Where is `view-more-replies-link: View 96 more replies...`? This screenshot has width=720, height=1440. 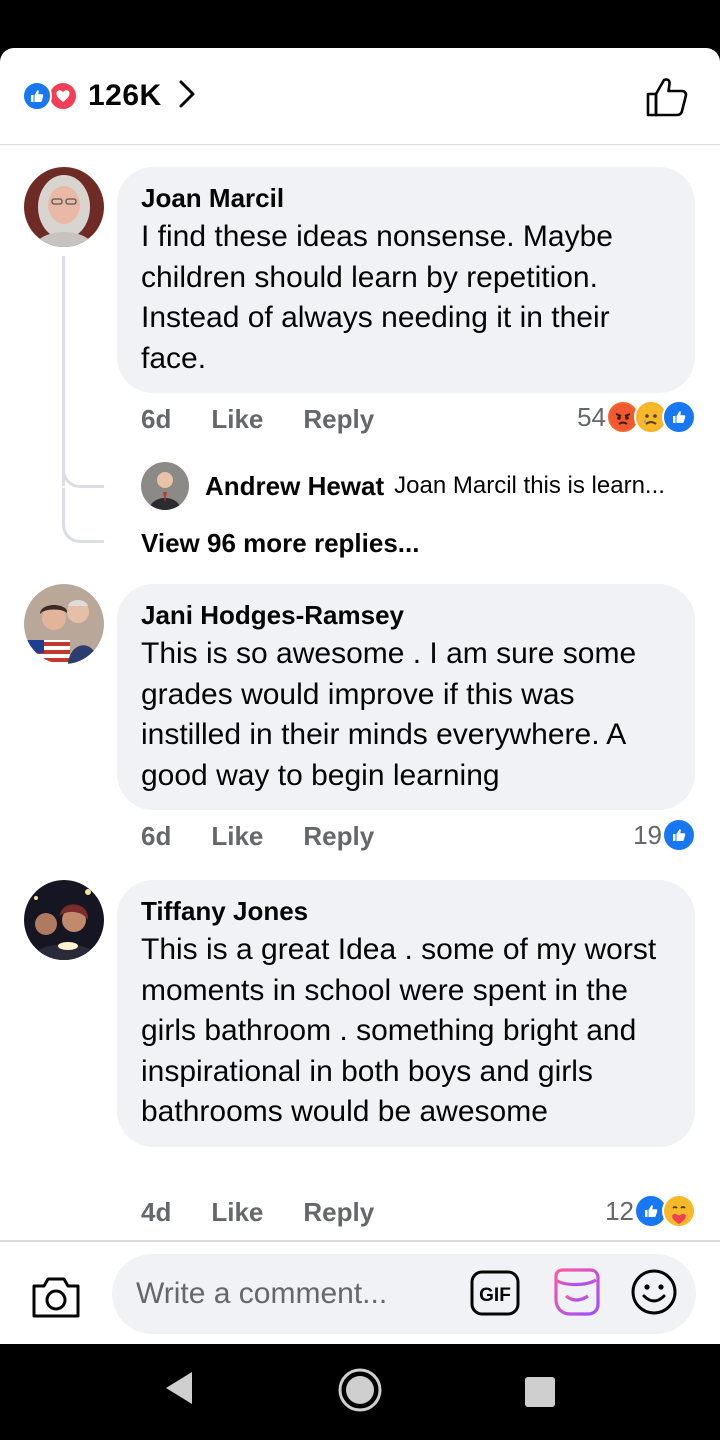
view-more-replies-link: View 96 more replies... is located at coordinates (280, 543).